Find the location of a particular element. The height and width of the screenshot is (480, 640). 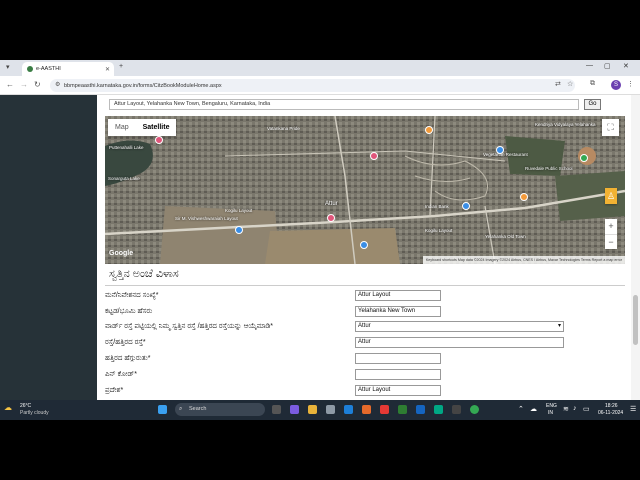

menu-kebab-icon: ⋮ is located at coordinates (630, 84).